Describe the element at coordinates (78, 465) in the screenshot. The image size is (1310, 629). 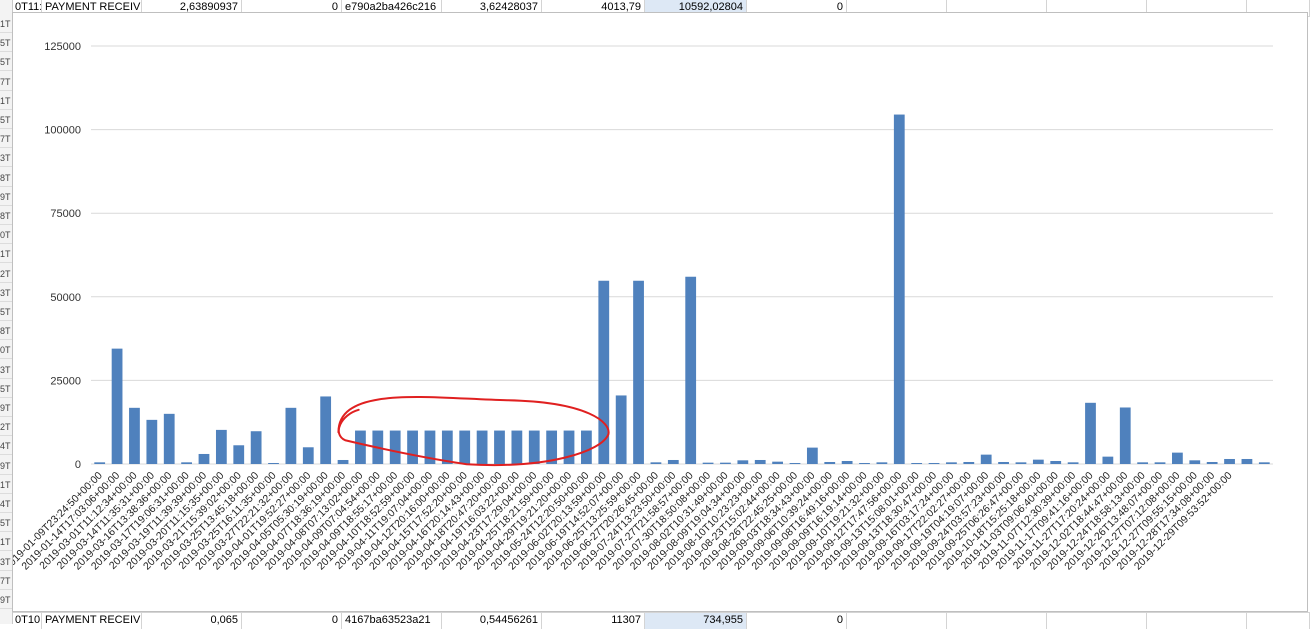
I see `y-tick-label: 0` at that location.